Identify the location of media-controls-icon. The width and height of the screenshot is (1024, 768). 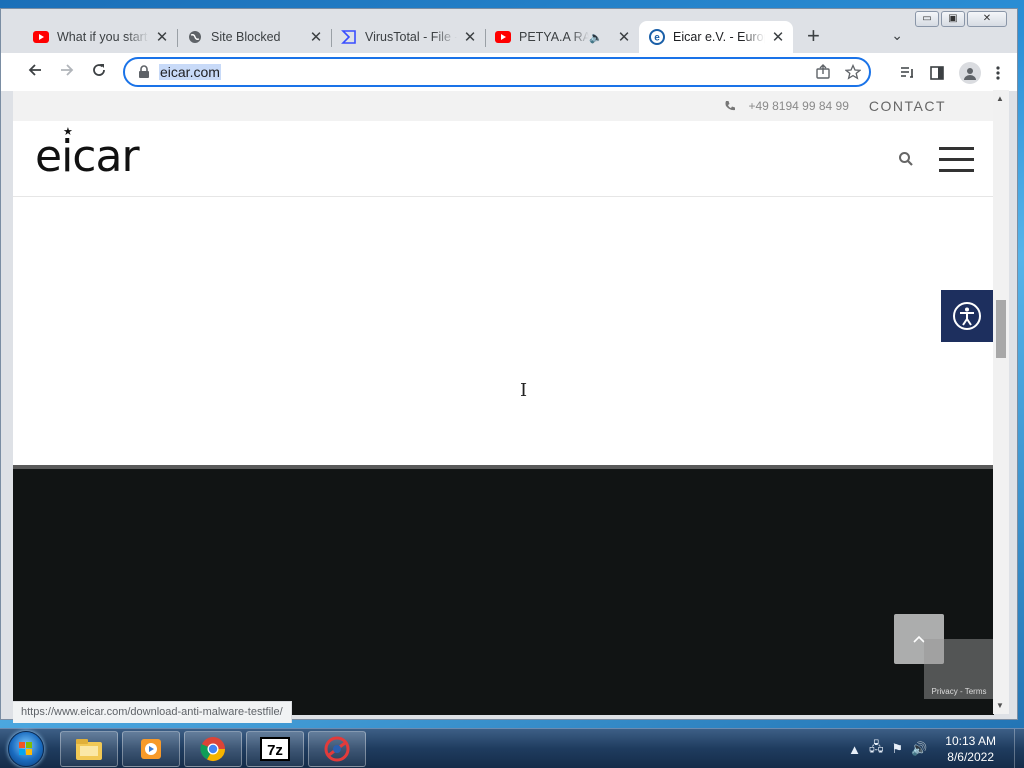
(907, 73).